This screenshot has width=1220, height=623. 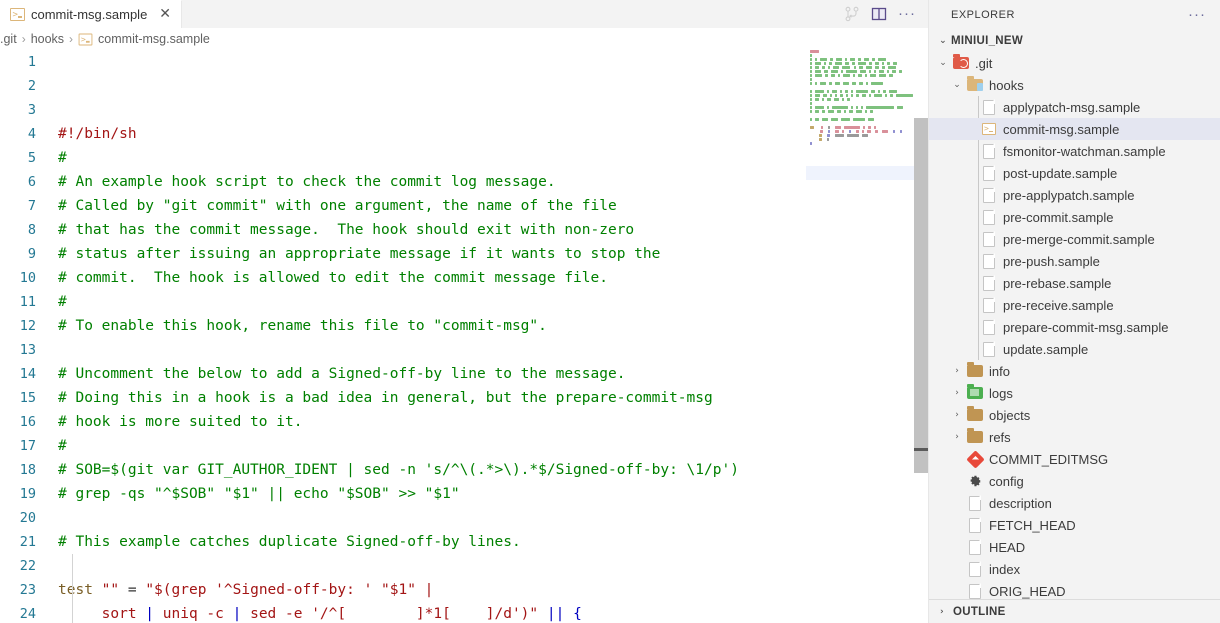 What do you see at coordinates (975, 391) in the screenshot?
I see `folder-logs-icon` at bounding box center [975, 391].